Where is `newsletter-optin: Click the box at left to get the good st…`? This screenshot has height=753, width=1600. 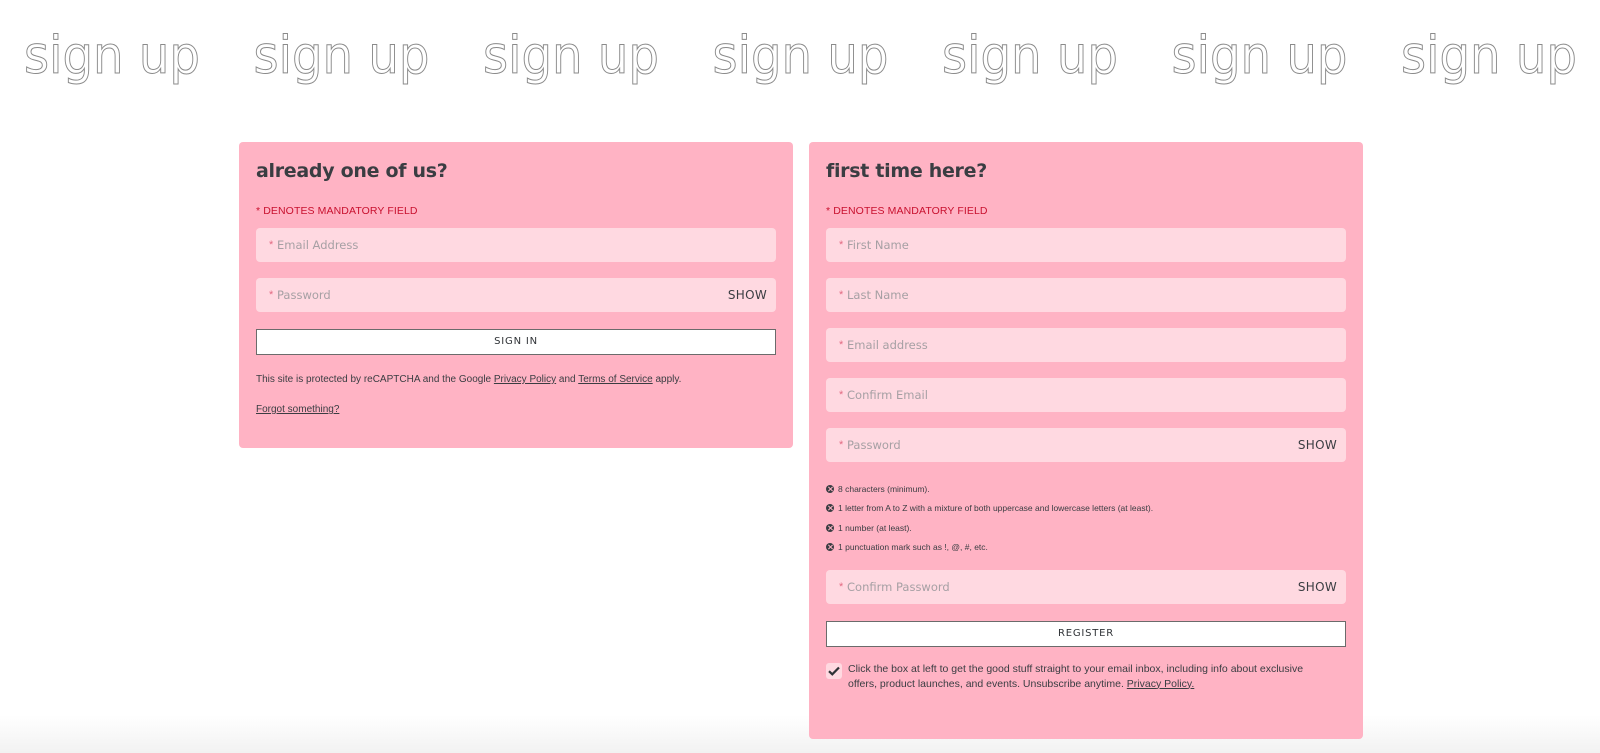
newsletter-optin: Click the box at left to get the good st… is located at coordinates (1086, 676).